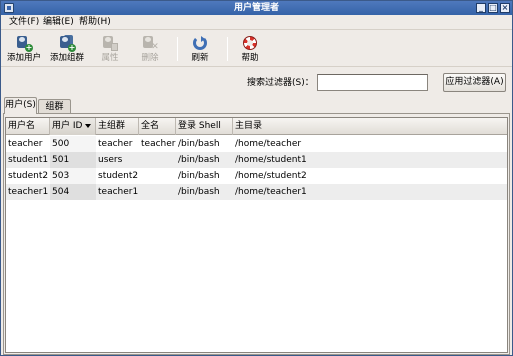  What do you see at coordinates (505, 8) in the screenshot?
I see `close-icon: ×` at bounding box center [505, 8].